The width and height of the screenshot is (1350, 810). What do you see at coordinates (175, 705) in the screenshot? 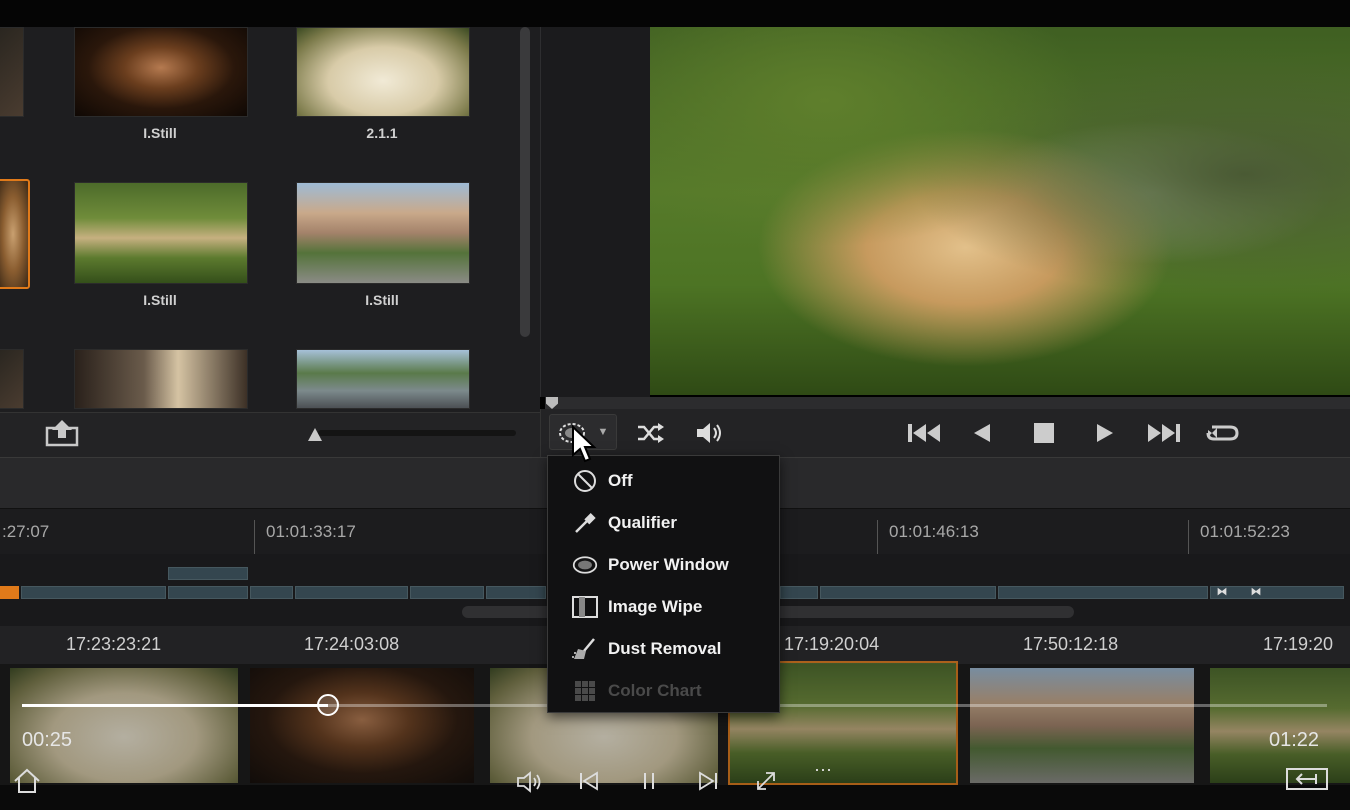
I see `player-progress-fill` at bounding box center [175, 705].